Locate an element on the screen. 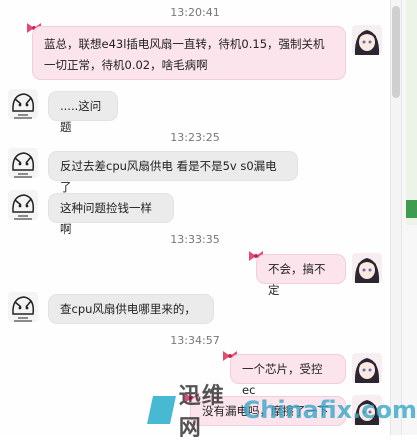 The image size is (417, 442). message-bubble-incoming: 反过去差cpu风扇供电 看是不是5v s0漏电了 is located at coordinates (173, 172).